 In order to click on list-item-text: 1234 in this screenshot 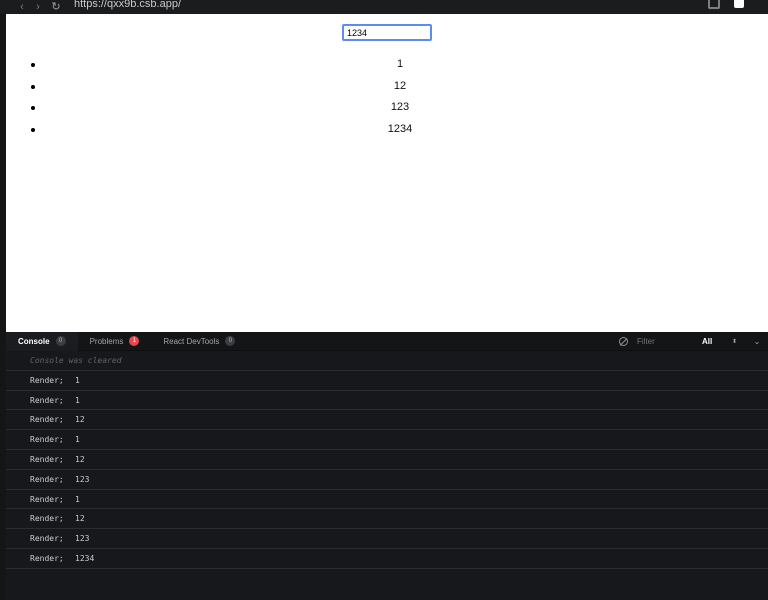, I will do `click(400, 128)`.